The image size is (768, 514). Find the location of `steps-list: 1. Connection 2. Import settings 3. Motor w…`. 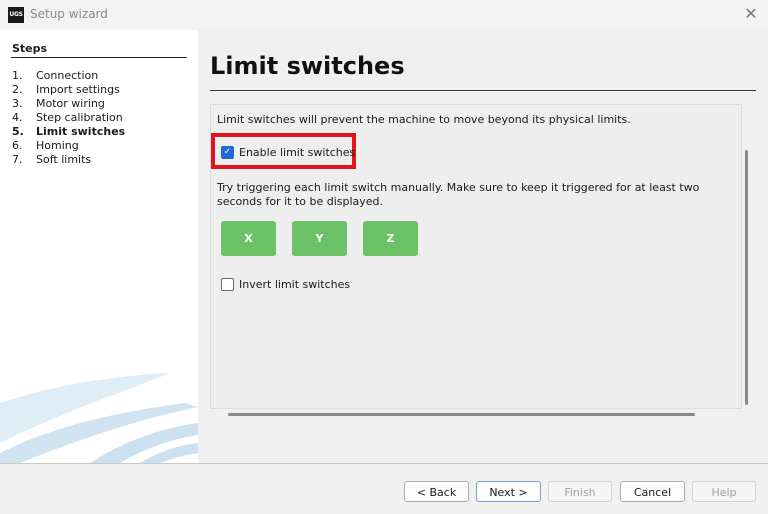

steps-list: 1. Connection 2. Import settings 3. Motor w… is located at coordinates (68, 118).